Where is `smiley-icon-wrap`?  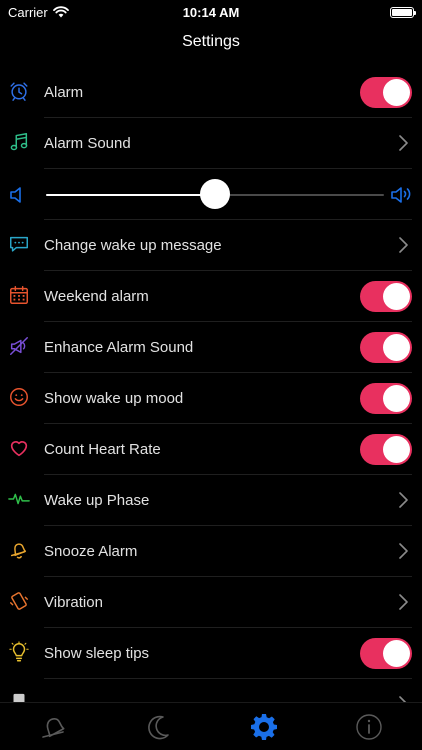 smiley-icon-wrap is located at coordinates (19, 397).